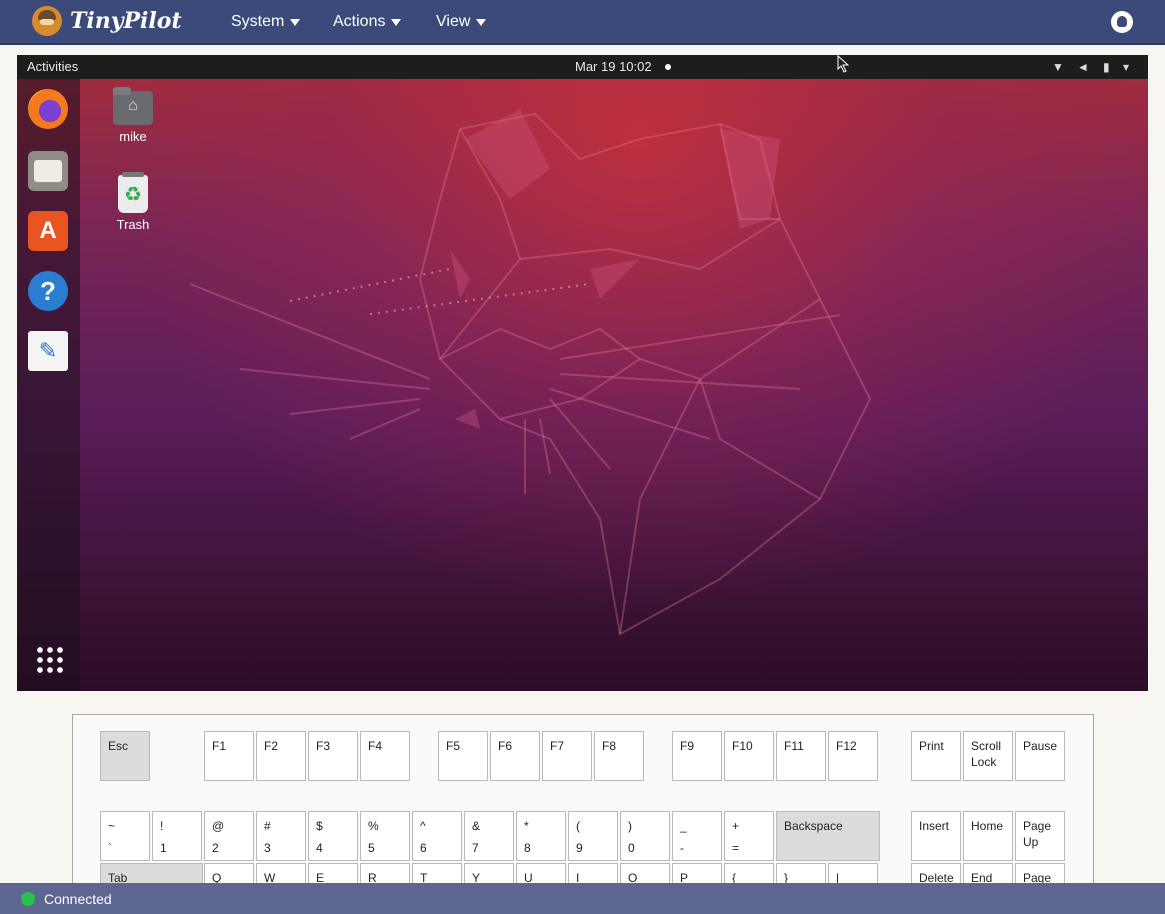  What do you see at coordinates (267, 848) in the screenshot?
I see `key-label-bottom: 3` at bounding box center [267, 848].